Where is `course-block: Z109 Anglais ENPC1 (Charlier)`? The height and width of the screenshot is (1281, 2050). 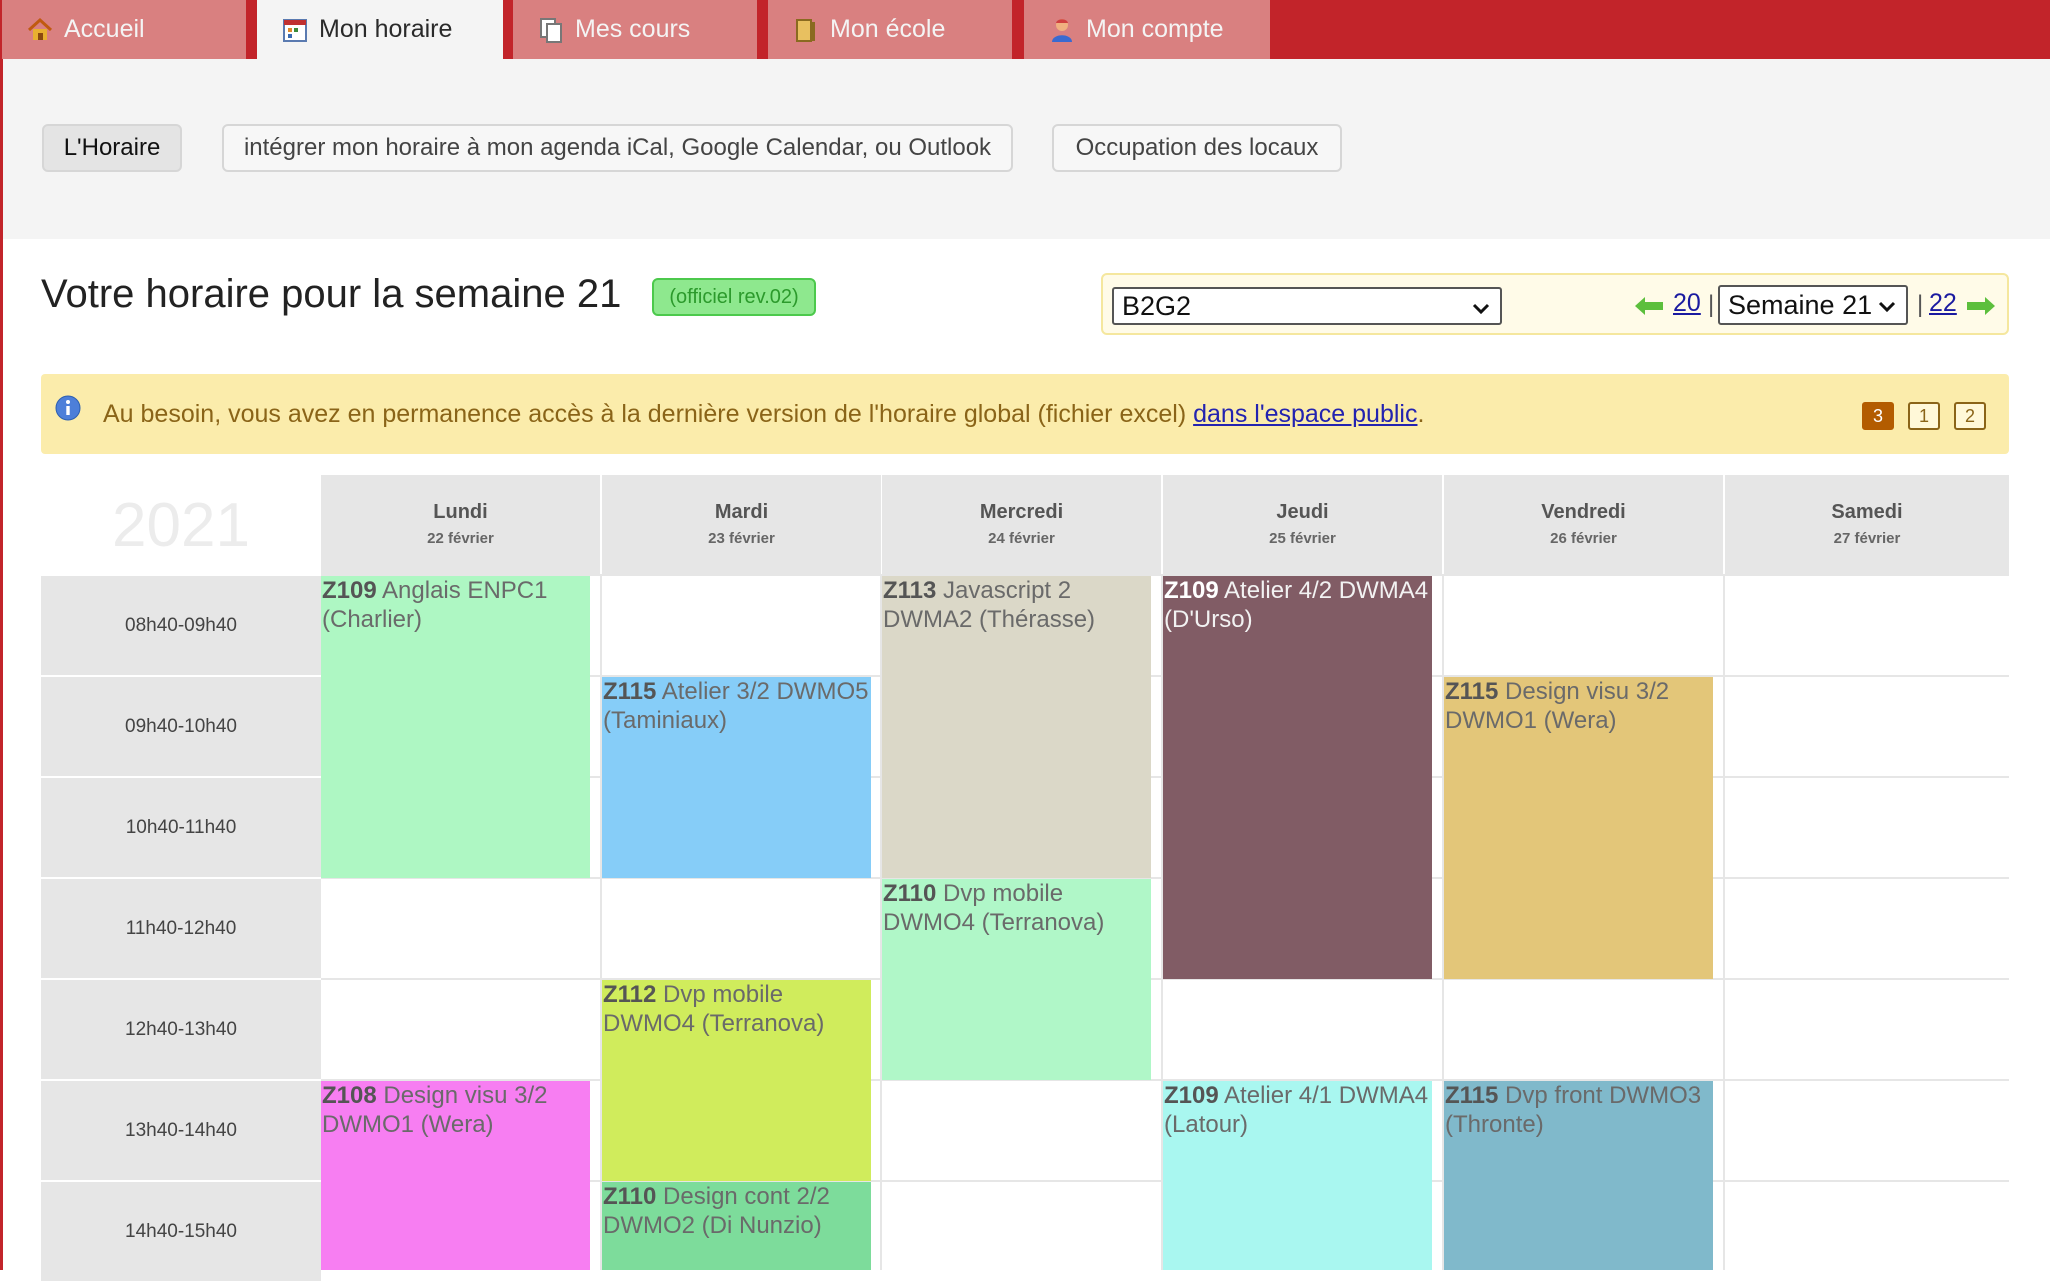 course-block: Z109 Anglais ENPC1 (Charlier) is located at coordinates (455, 727).